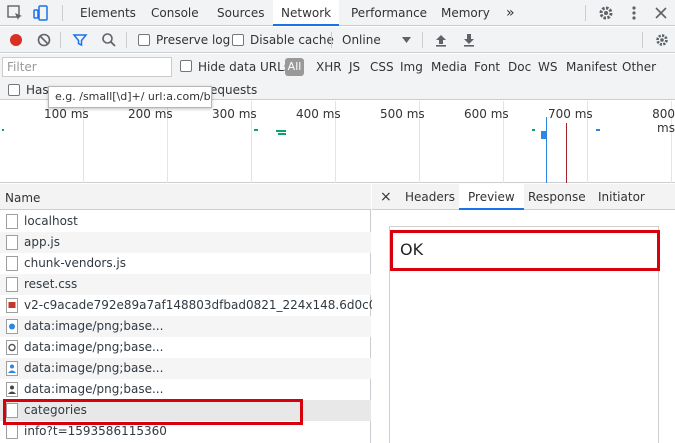 The width and height of the screenshot is (675, 443). What do you see at coordinates (402, 114) in the screenshot?
I see `tick-label: 500 ms` at bounding box center [402, 114].